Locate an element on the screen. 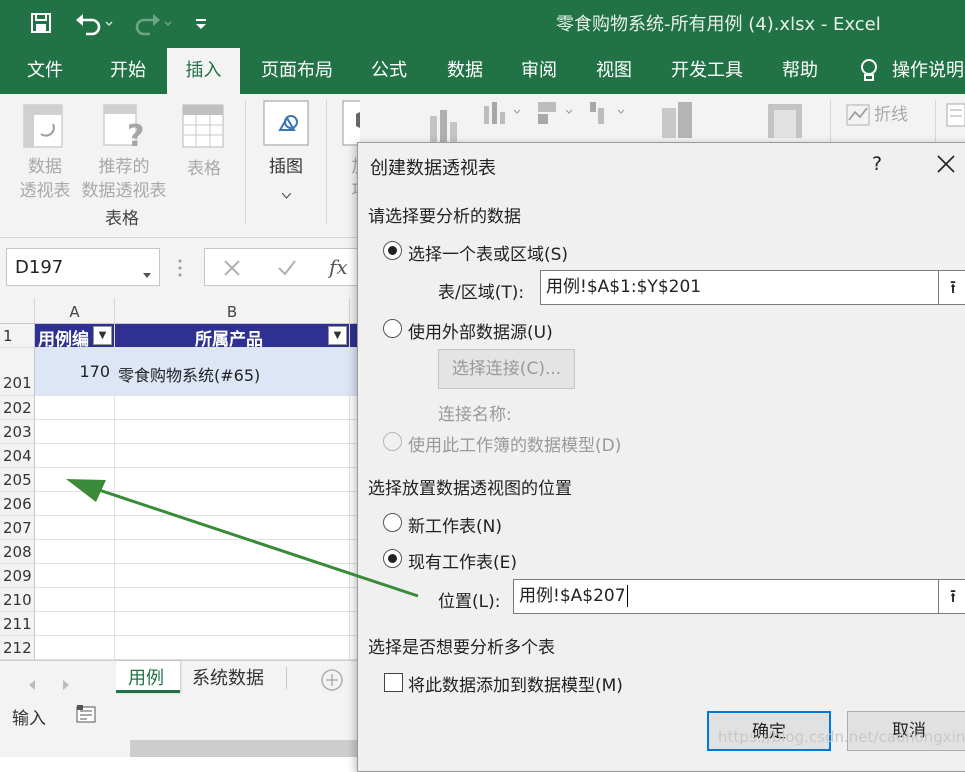 This screenshot has height=772, width=965. redo-icon is located at coordinates (152, 24).